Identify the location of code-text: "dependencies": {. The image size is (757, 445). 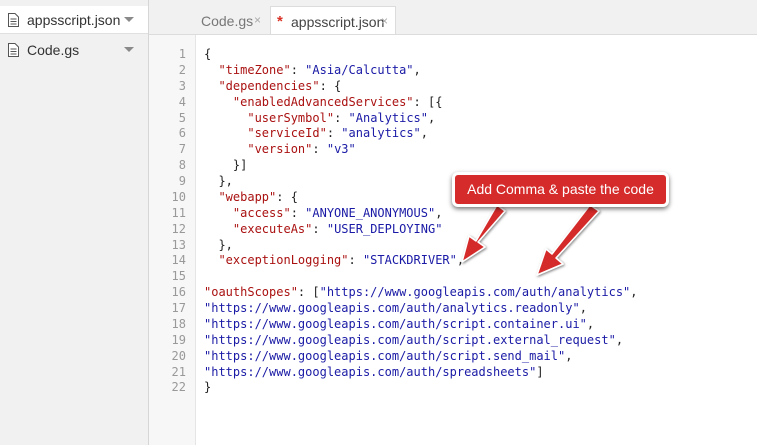
(272, 86).